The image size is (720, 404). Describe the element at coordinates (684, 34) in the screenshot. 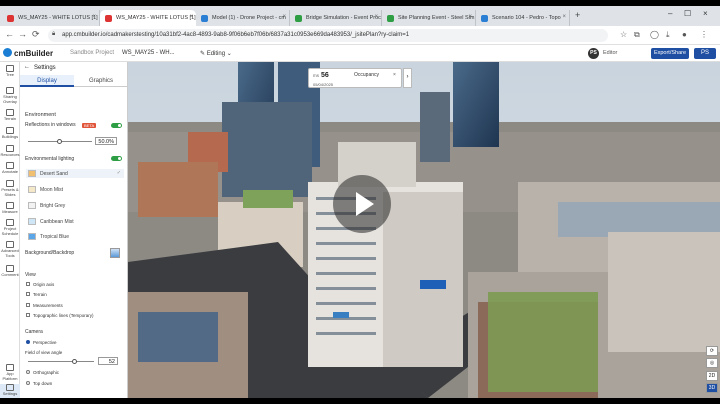

I see `account-icon: ●` at that location.